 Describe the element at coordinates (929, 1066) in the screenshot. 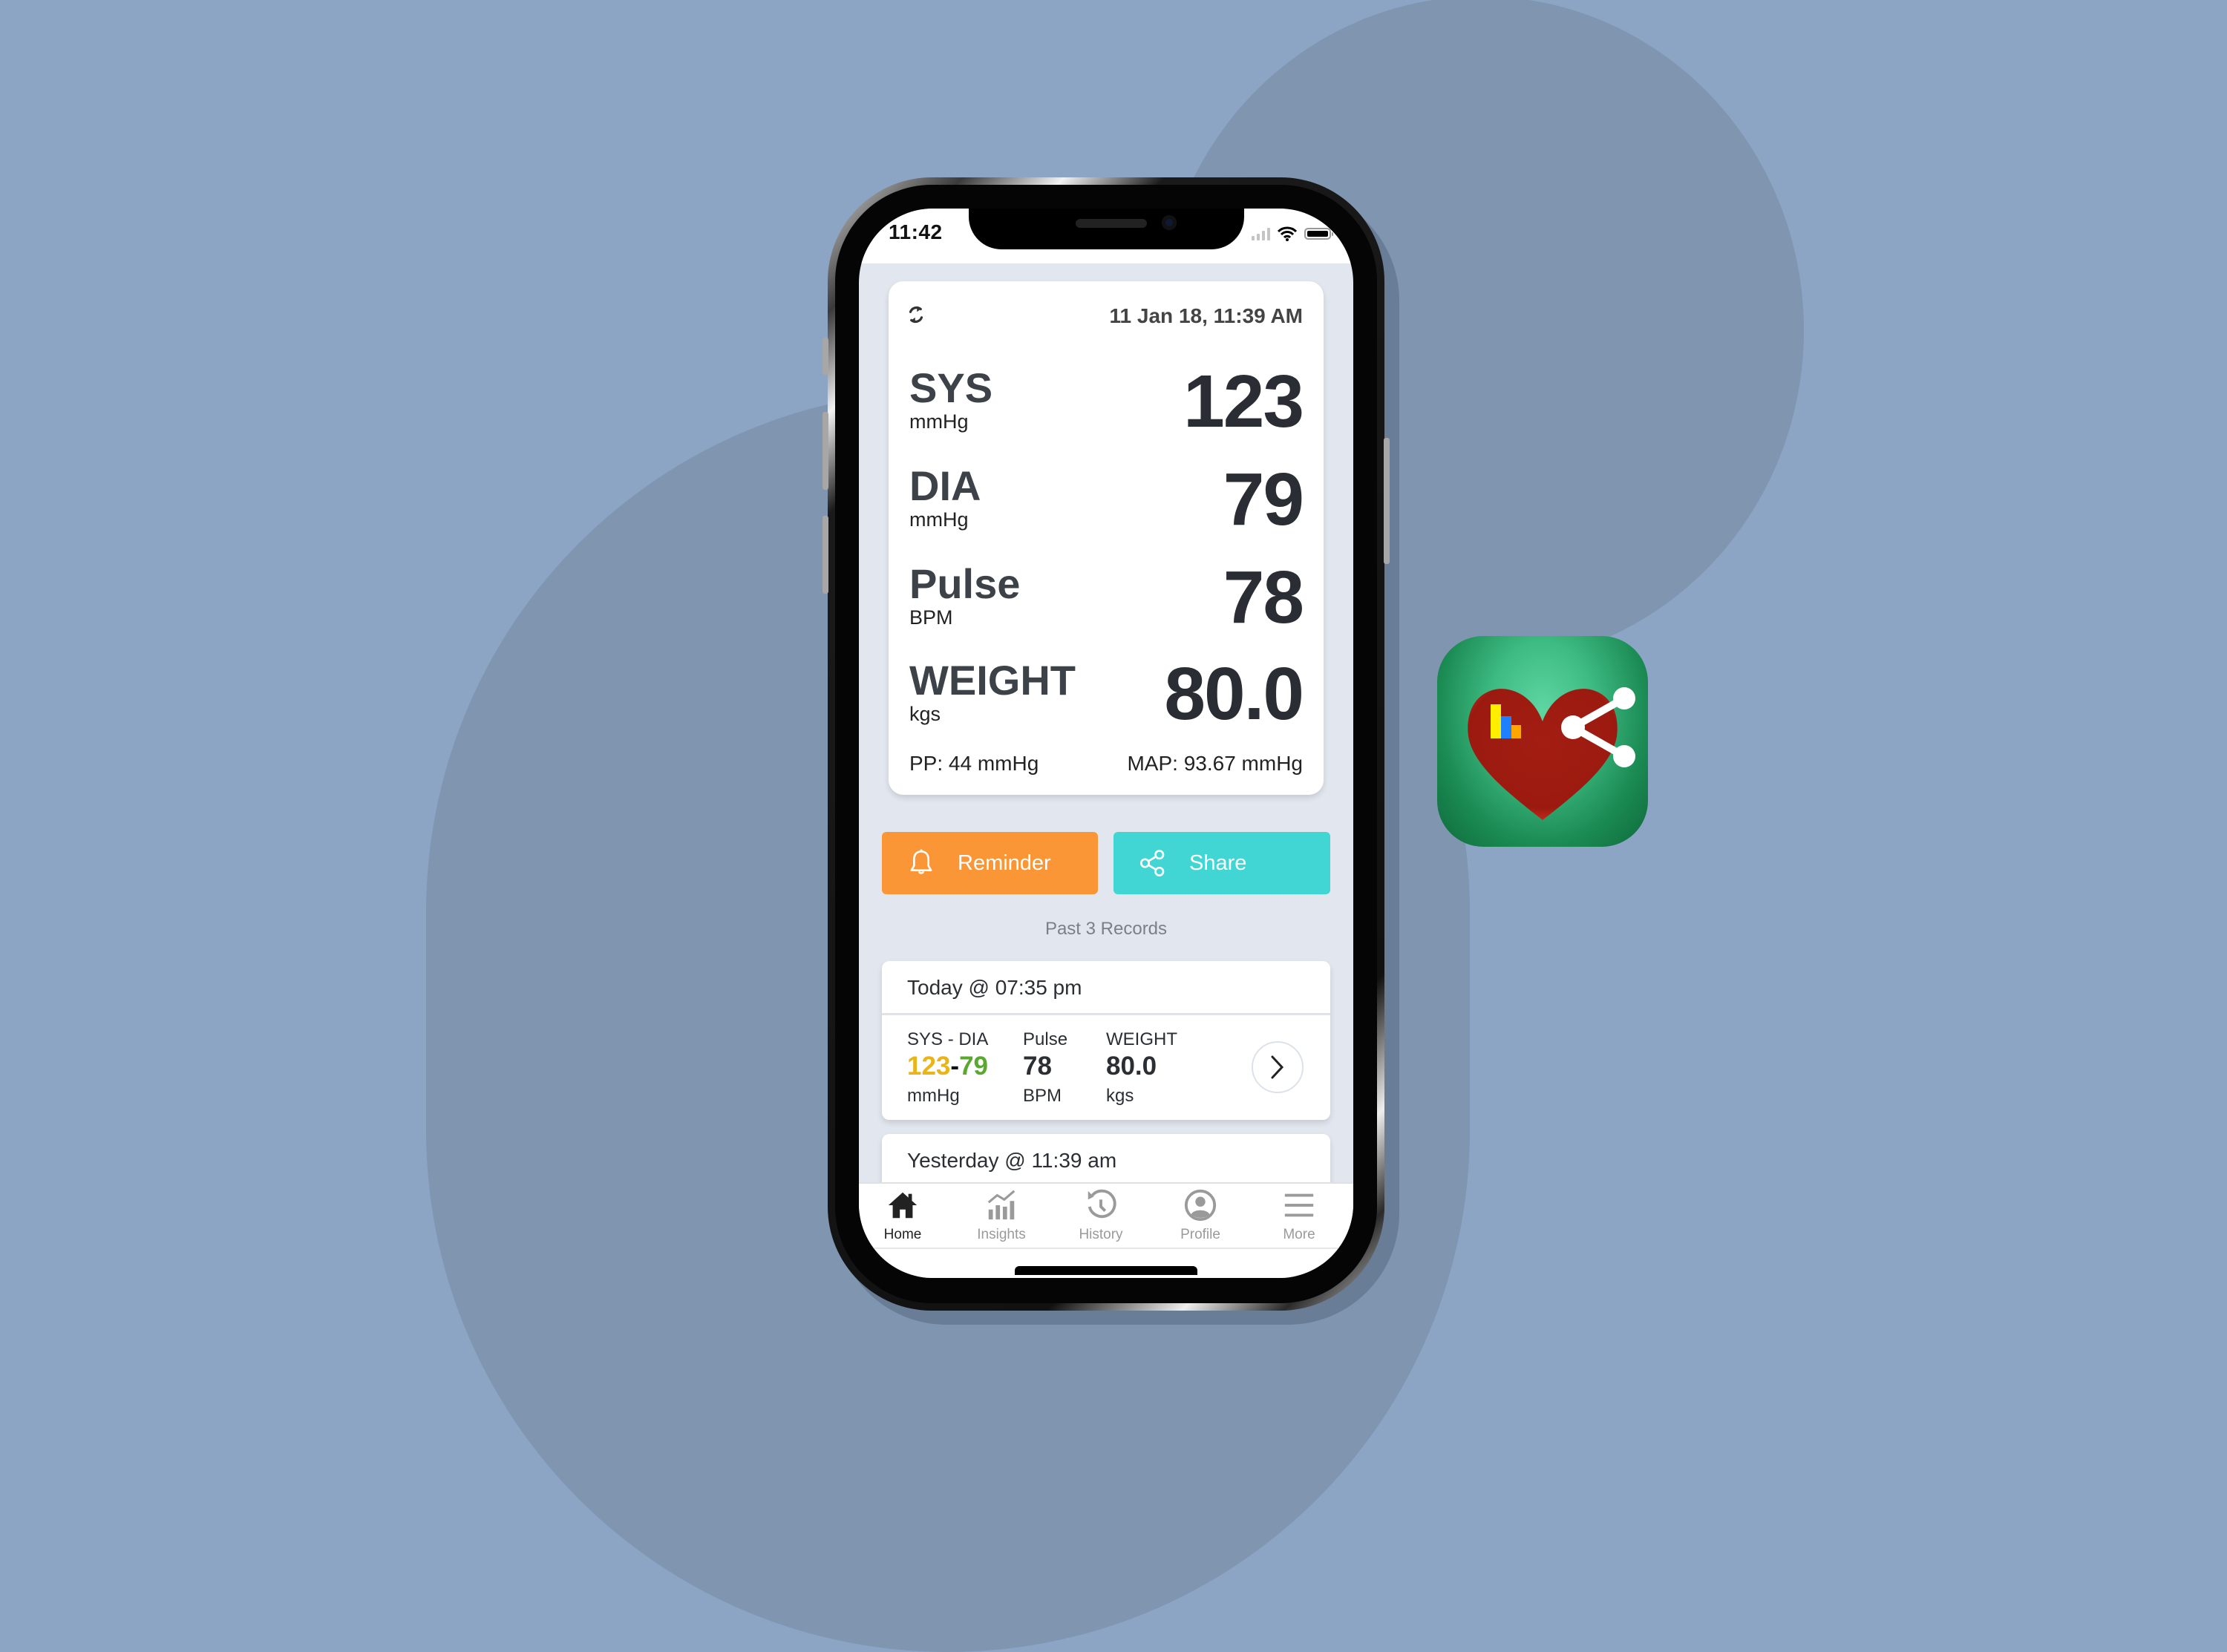

I see `sys-value: 123` at that location.